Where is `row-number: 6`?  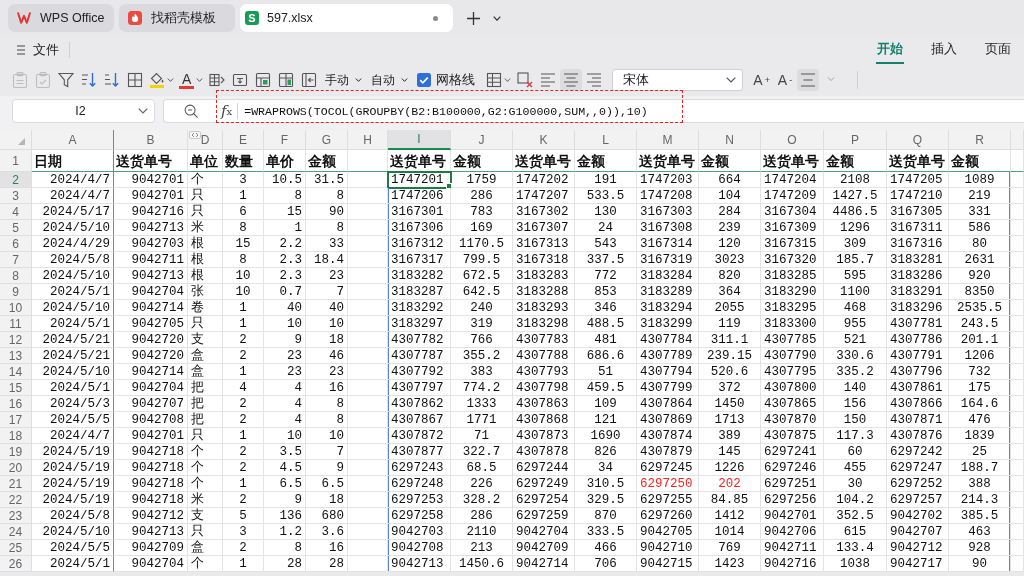
row-number: 6 is located at coordinates (16, 244).